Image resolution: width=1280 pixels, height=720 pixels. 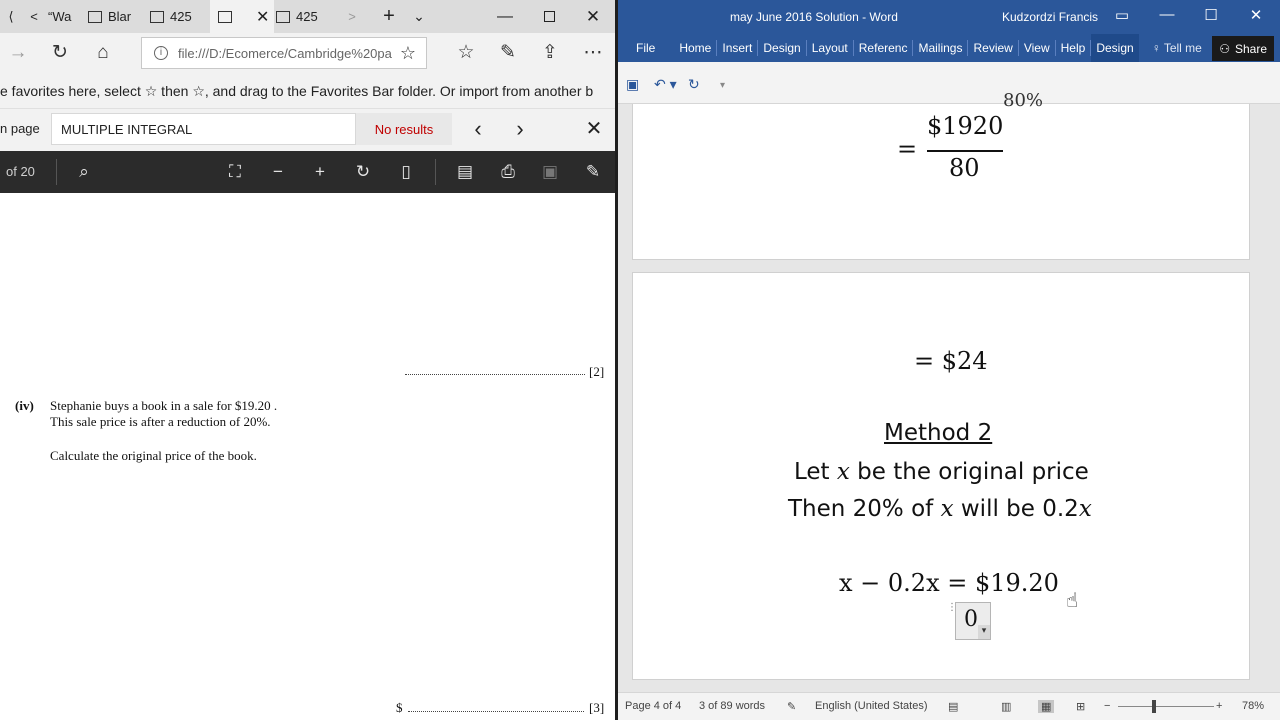 What do you see at coordinates (653, 706) in the screenshot?
I see `page-indicator: Page 4 of 4` at bounding box center [653, 706].